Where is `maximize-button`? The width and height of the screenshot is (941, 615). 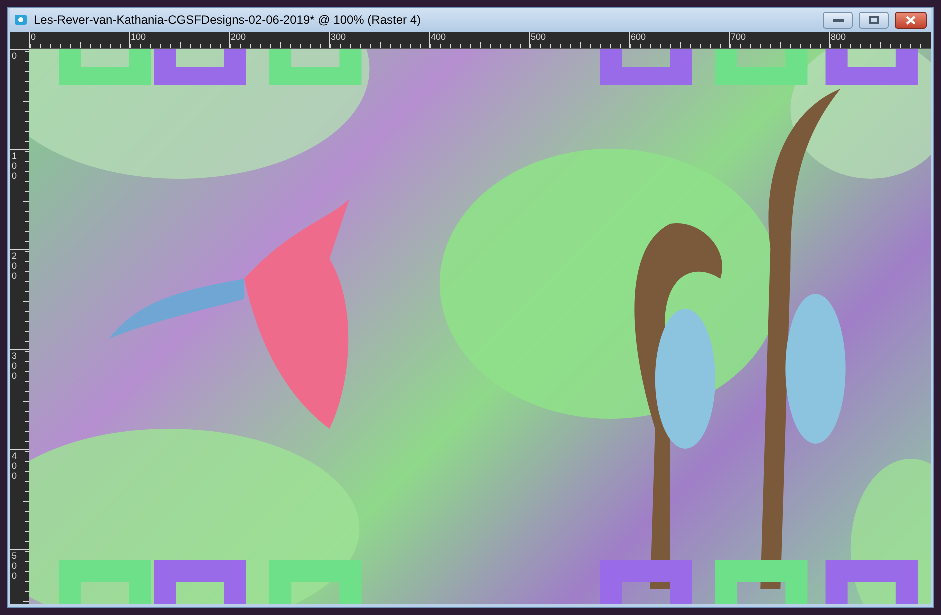 maximize-button is located at coordinates (874, 20).